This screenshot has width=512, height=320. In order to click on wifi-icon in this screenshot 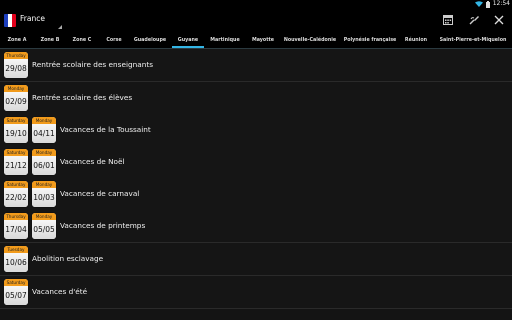, I will do `click(478, 4)`.